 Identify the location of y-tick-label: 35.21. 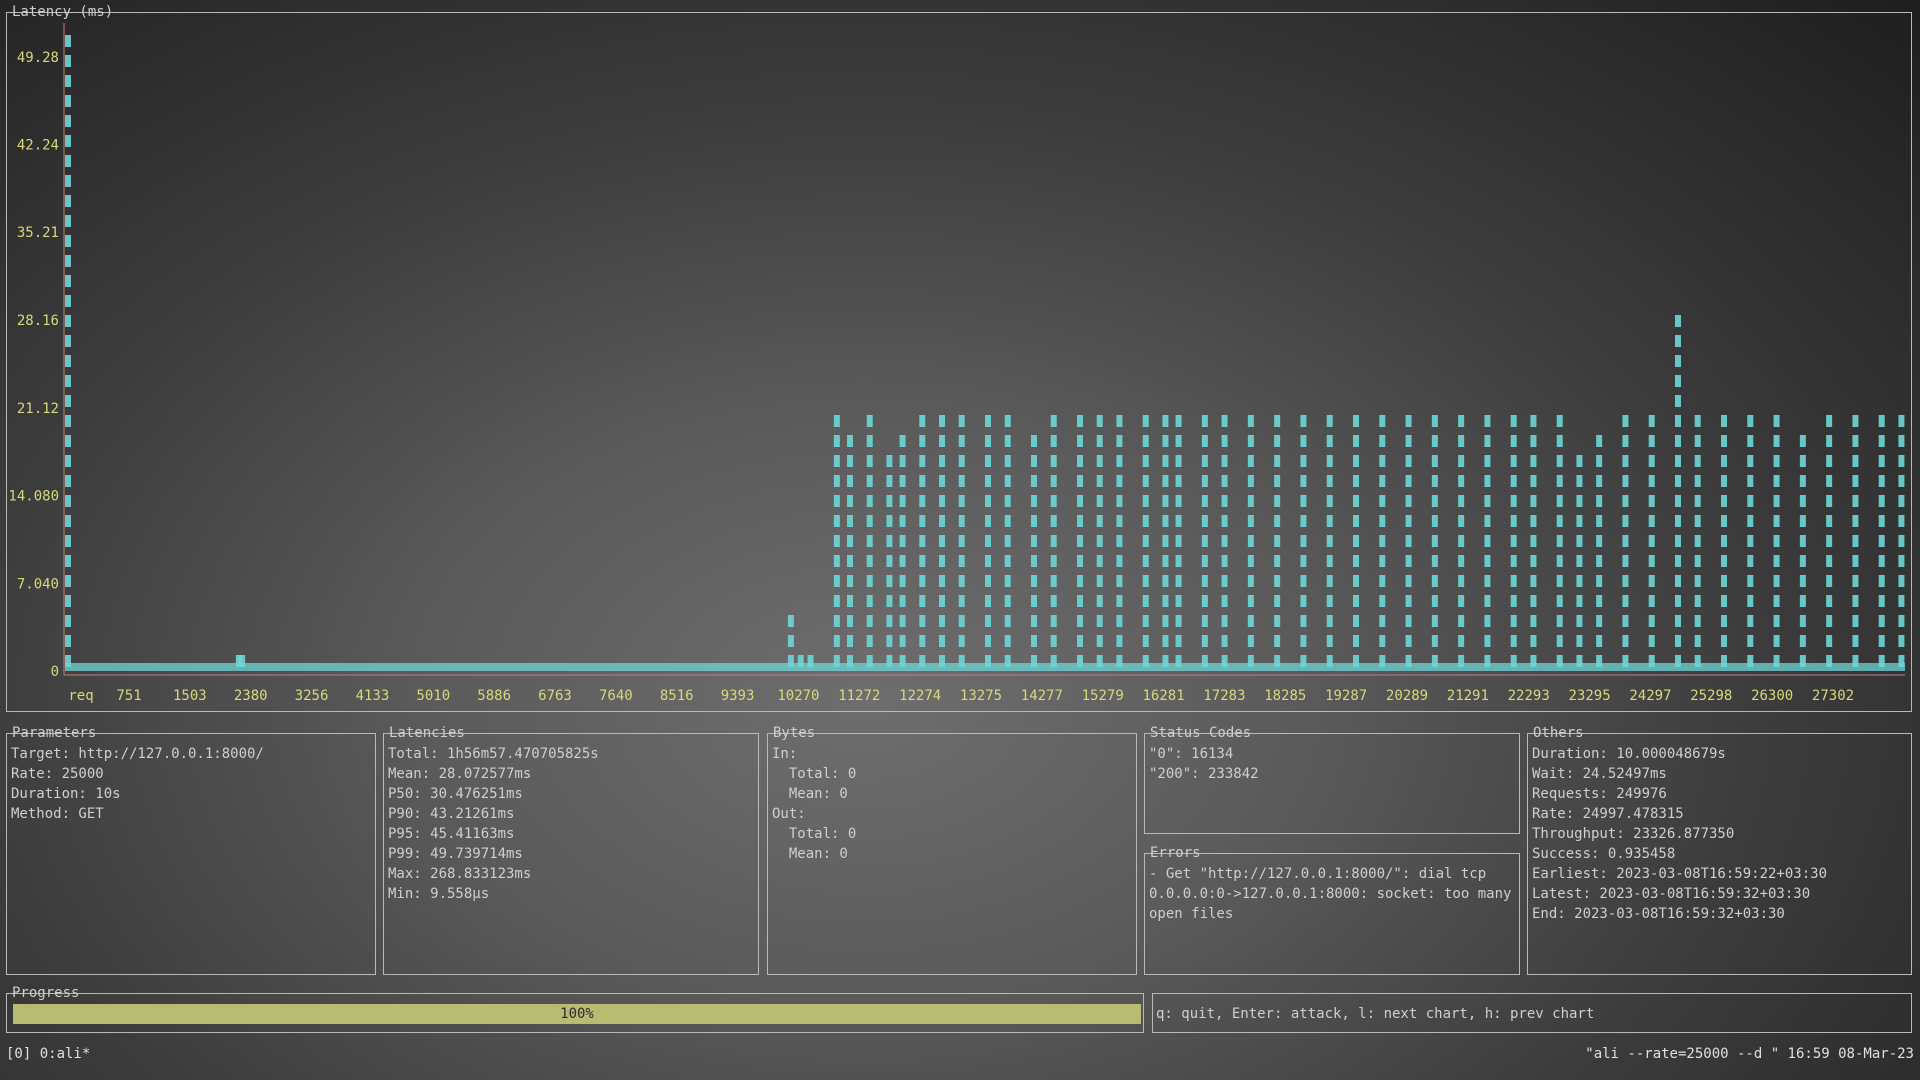
(38, 233).